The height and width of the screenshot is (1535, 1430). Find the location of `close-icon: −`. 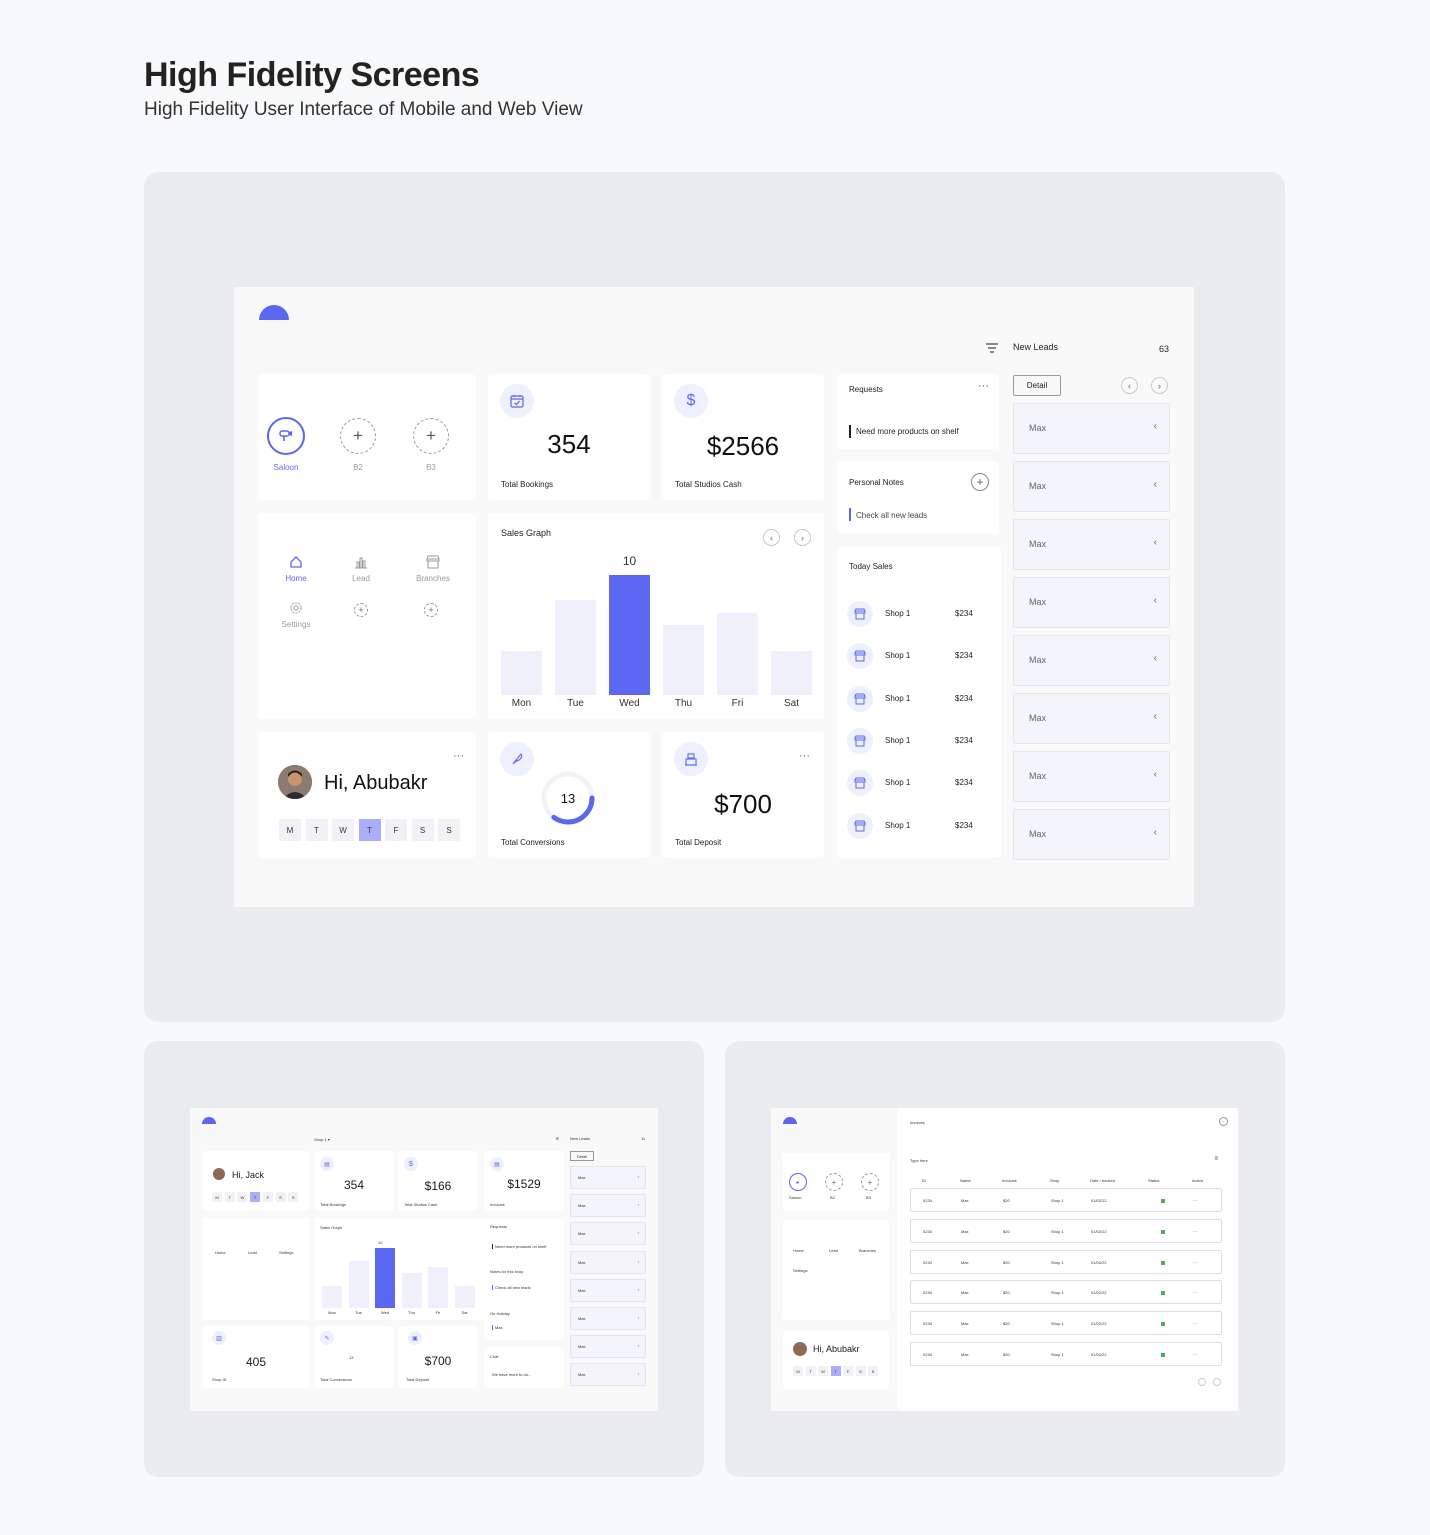

close-icon: − is located at coordinates (1223, 1121).